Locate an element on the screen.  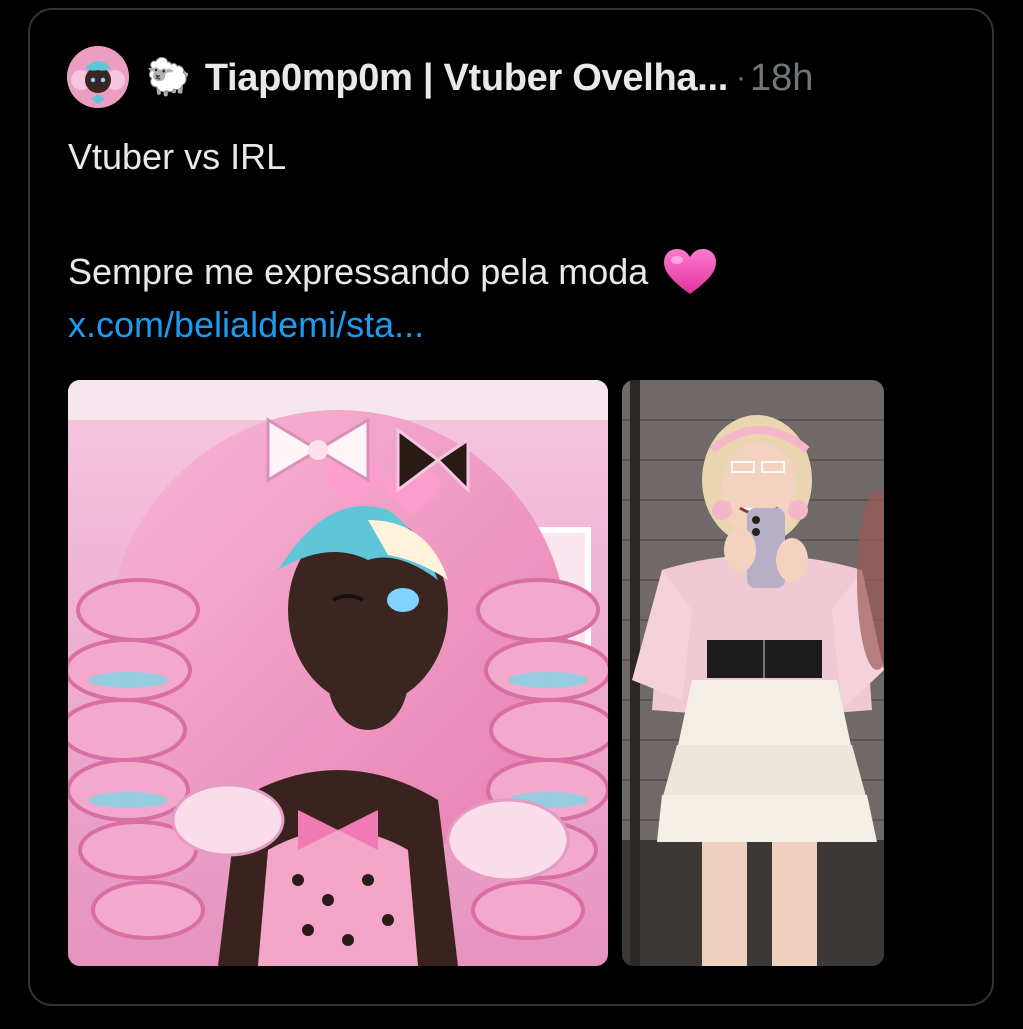
post-text-line-2-content: Sempre me expressando pela moda is located at coordinates (358, 271).